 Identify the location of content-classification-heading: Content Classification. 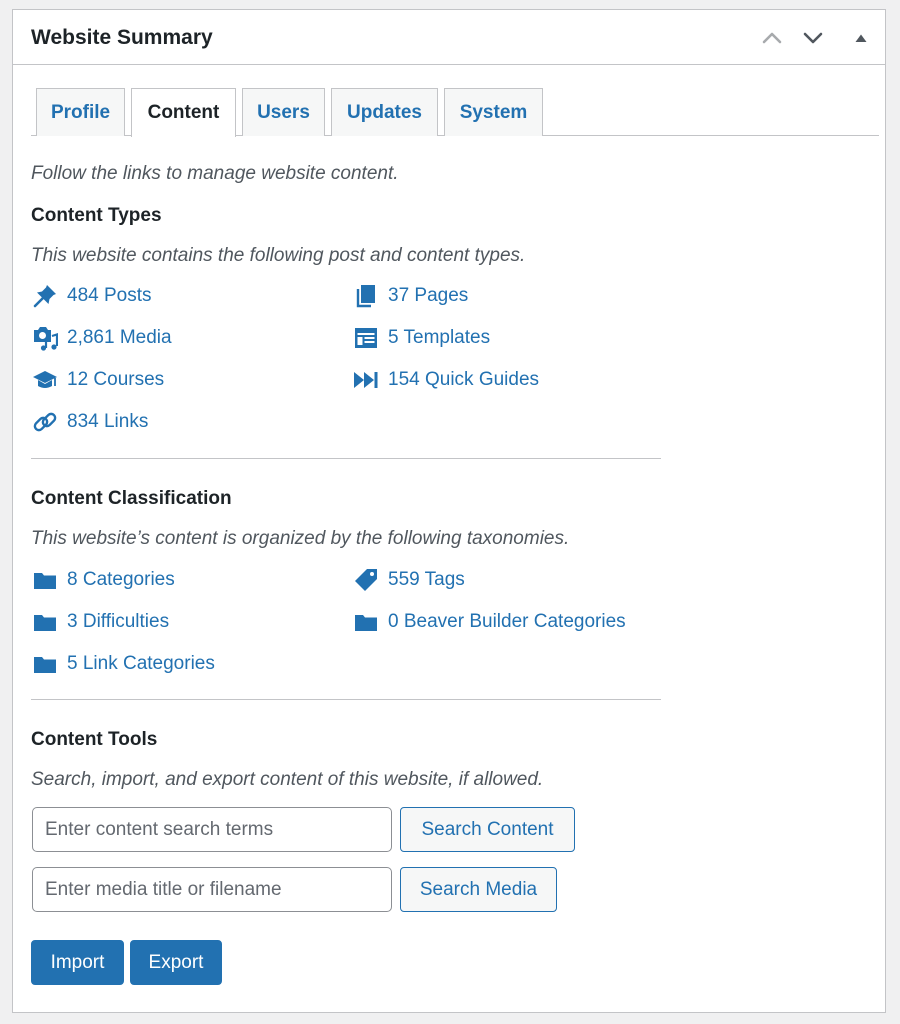
(131, 498).